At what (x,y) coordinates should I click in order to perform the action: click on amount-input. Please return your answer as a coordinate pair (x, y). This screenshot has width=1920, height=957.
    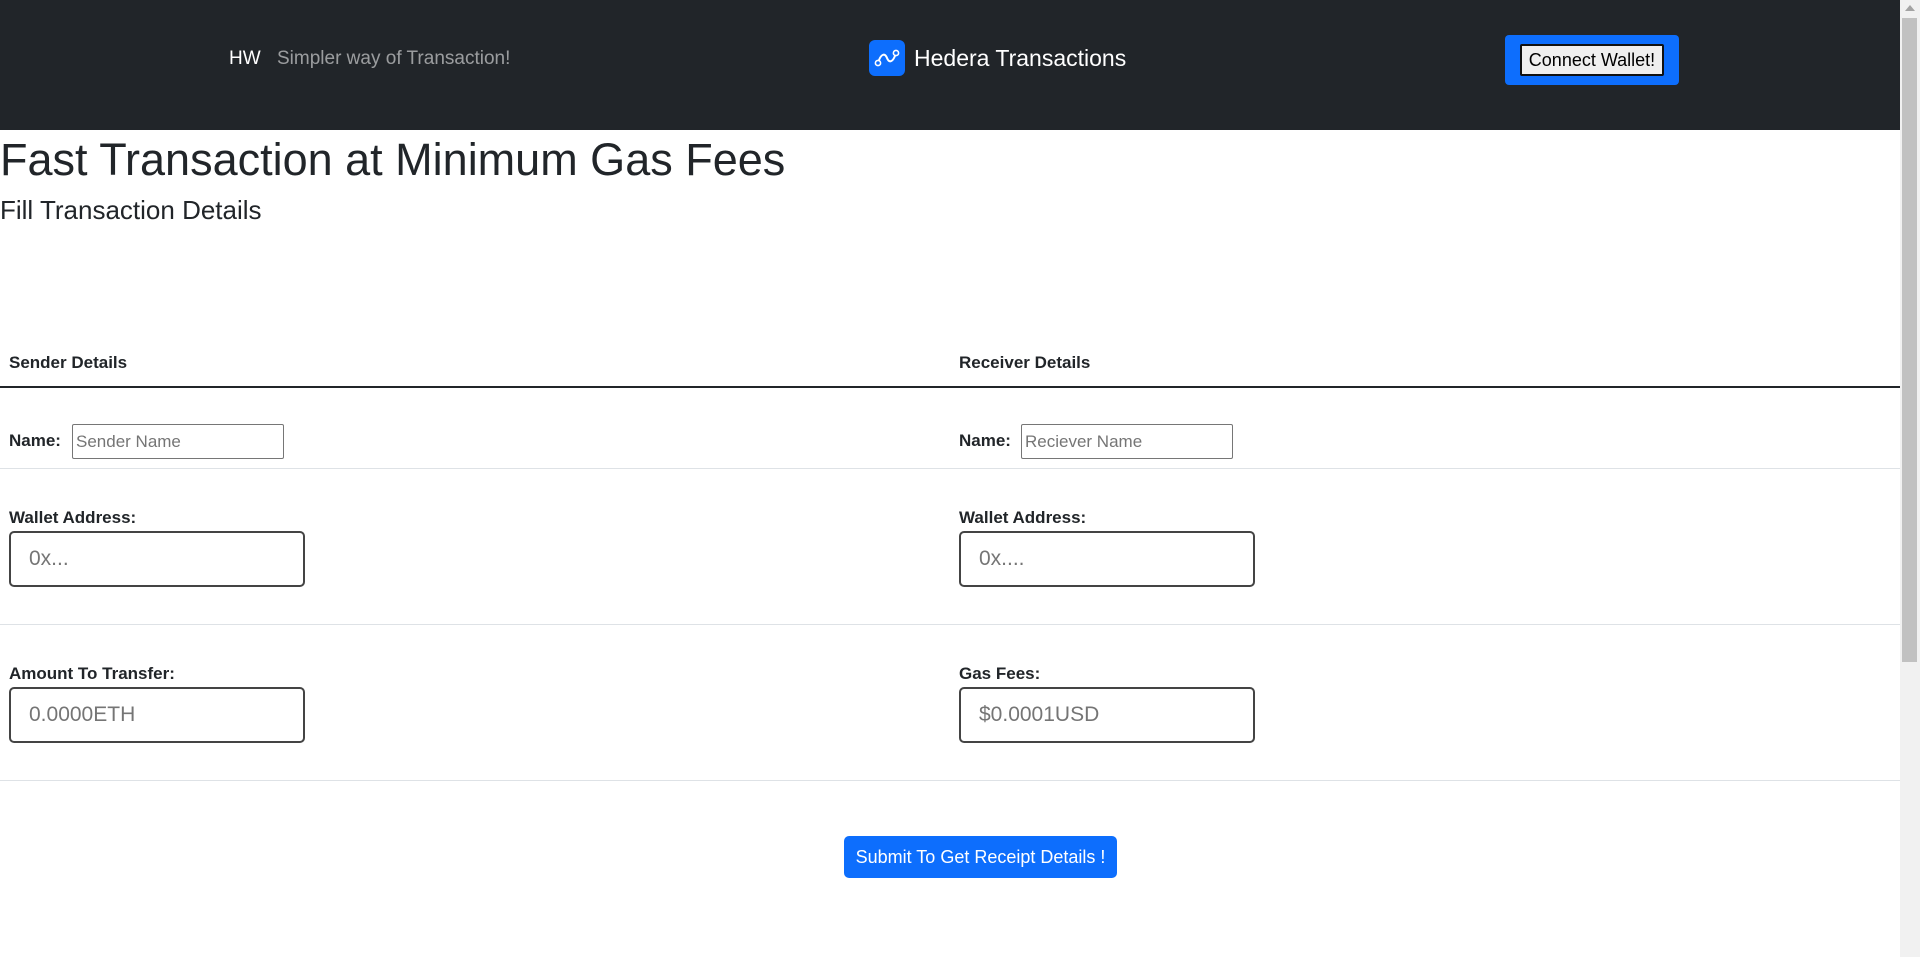
    Looking at the image, I should click on (157, 715).